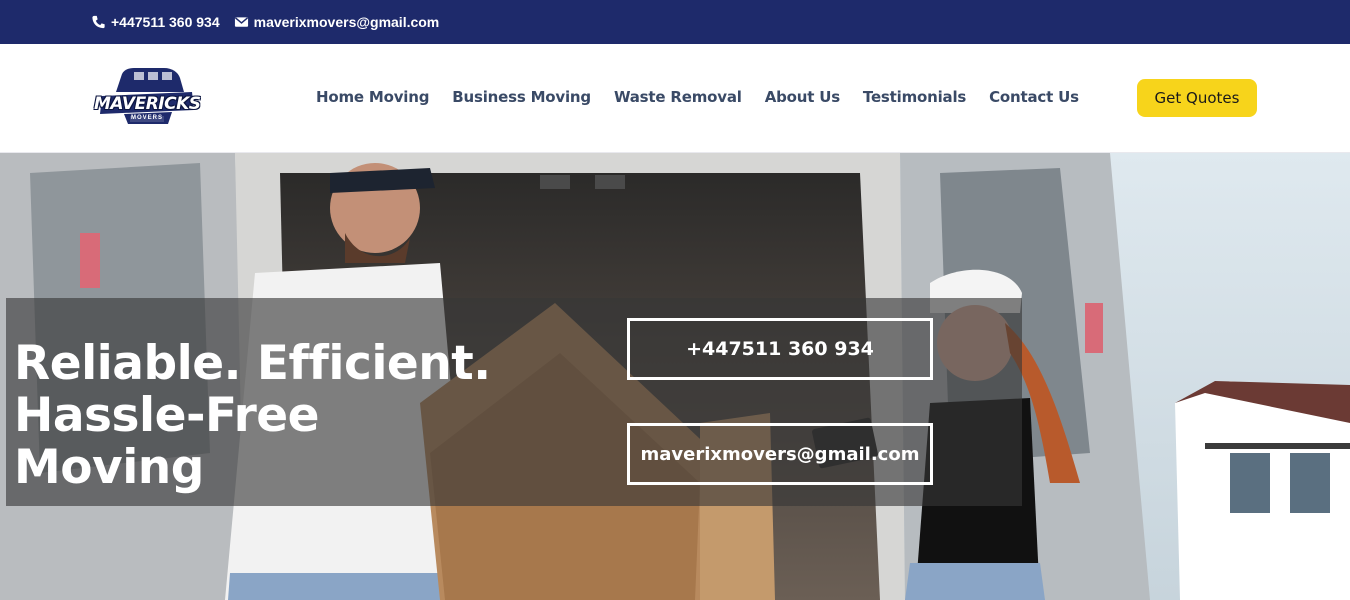 This screenshot has height=600, width=1350. What do you see at coordinates (346, 22) in the screenshot?
I see `topbar-email-text: maverixmovers@gmail.com` at bounding box center [346, 22].